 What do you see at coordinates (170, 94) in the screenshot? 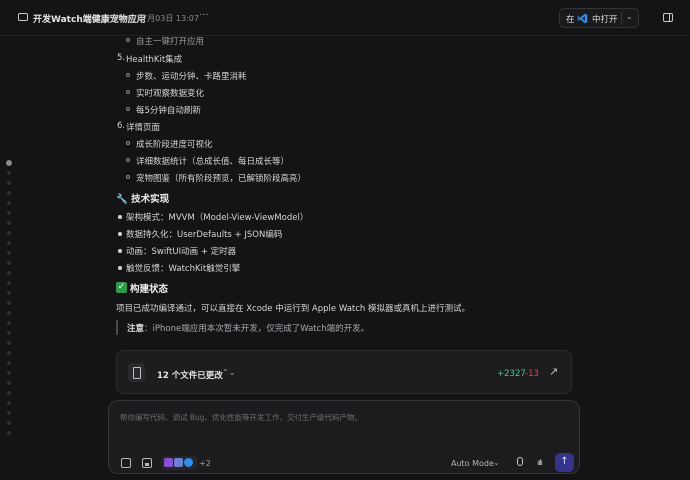
I see `list-item: 实时观察数据变化` at bounding box center [170, 94].